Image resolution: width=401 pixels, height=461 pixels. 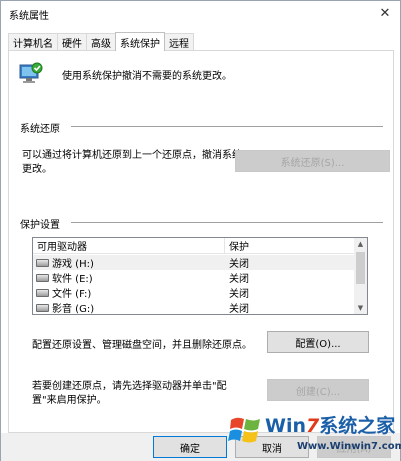 I want to click on drive-row: 游戏 (H:) 关闭, so click(x=194, y=262).